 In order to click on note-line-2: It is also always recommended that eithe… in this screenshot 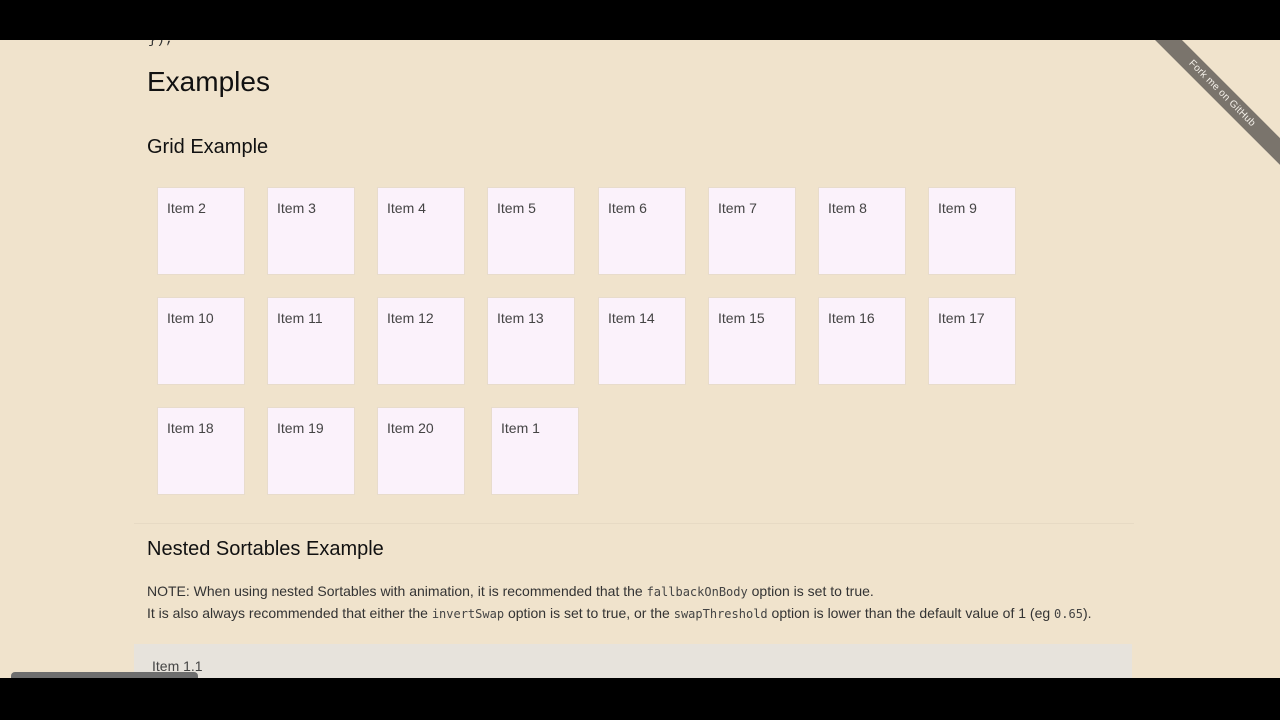, I will do `click(619, 614)`.